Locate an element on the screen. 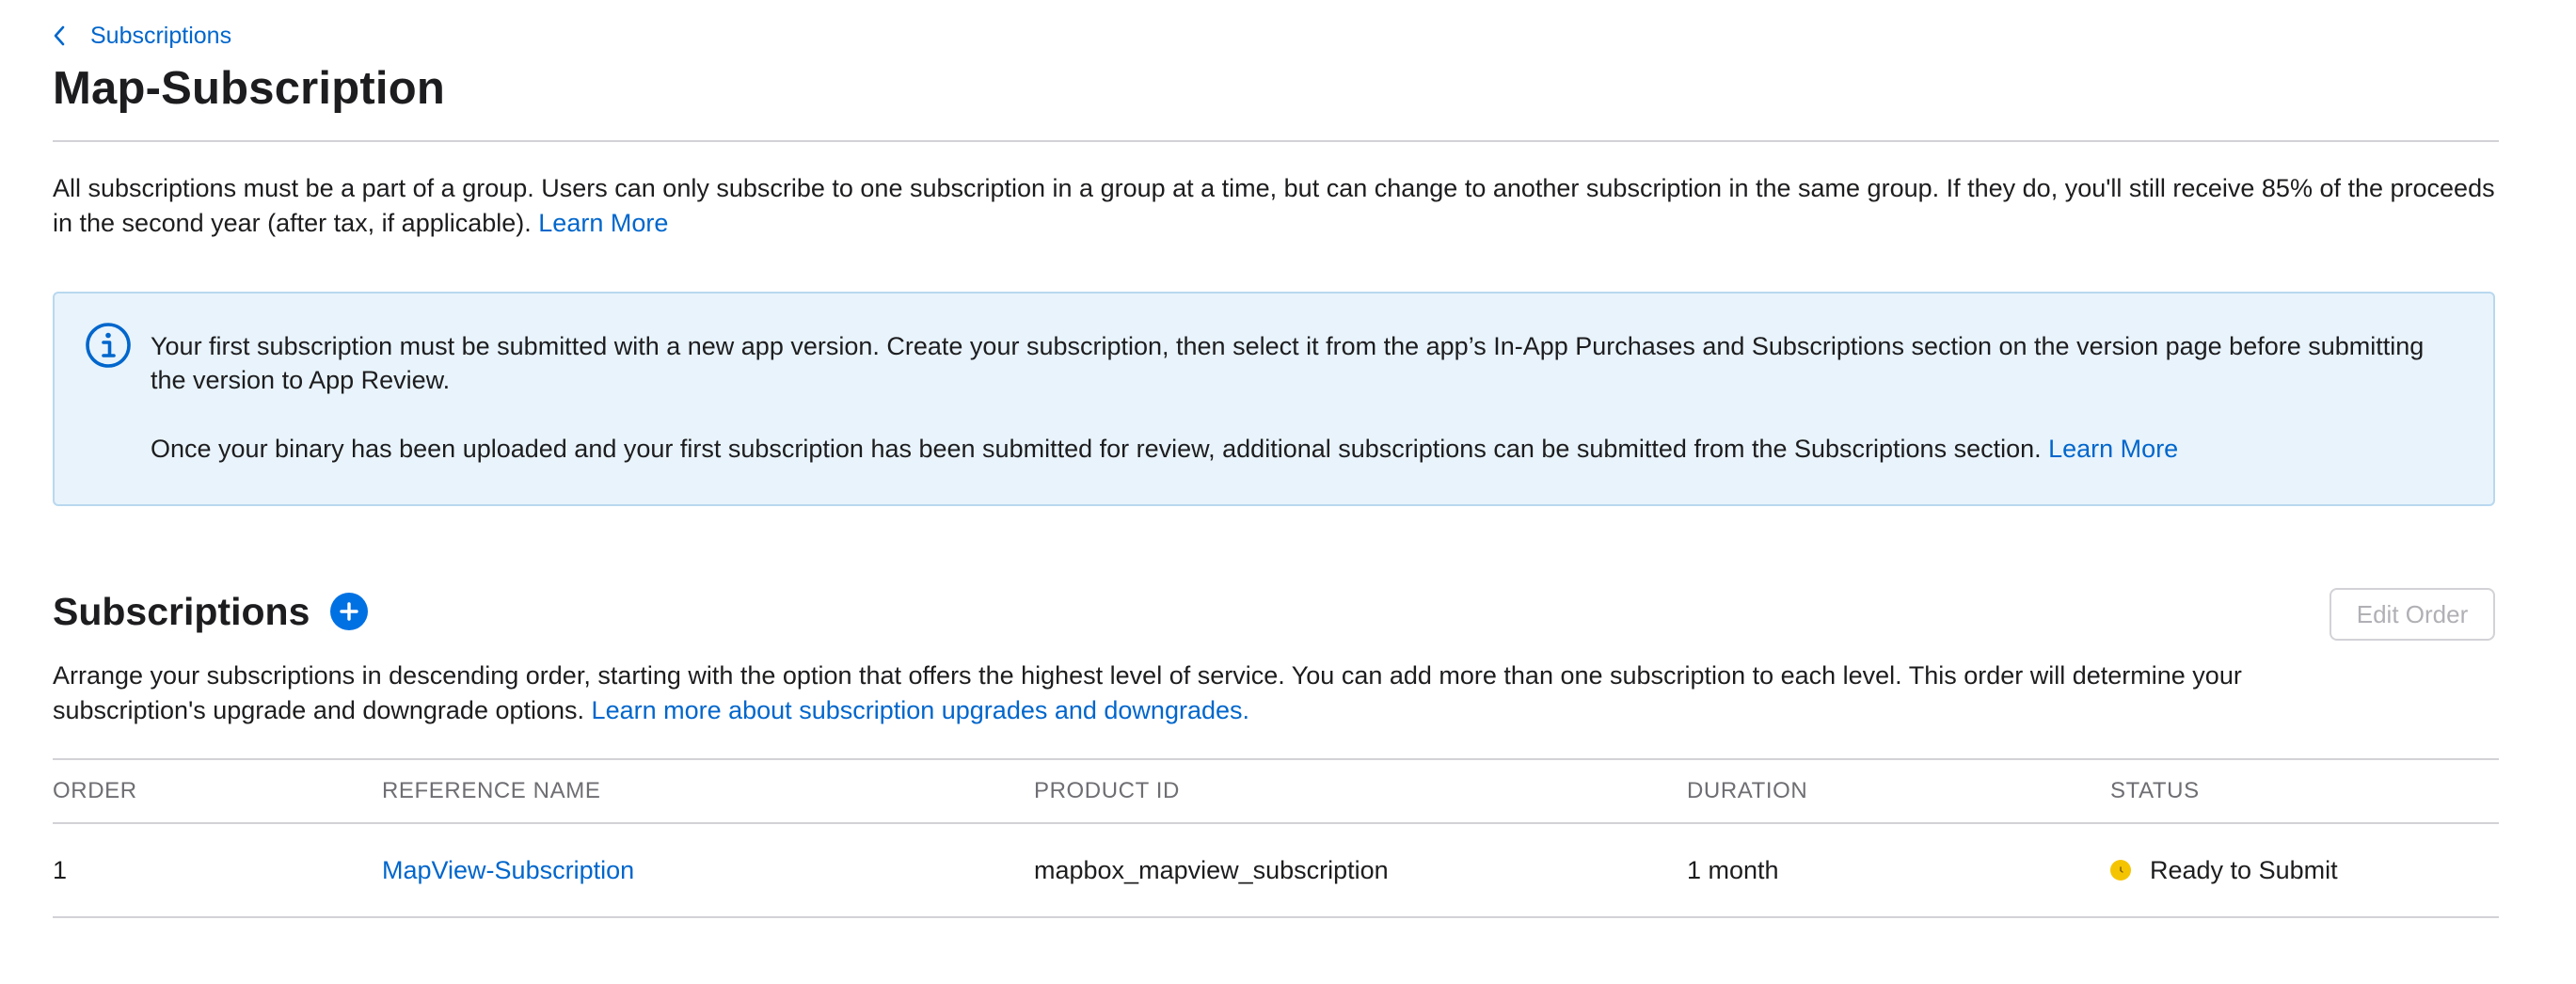  status-cell: Ready to Submit is located at coordinates (2224, 870).